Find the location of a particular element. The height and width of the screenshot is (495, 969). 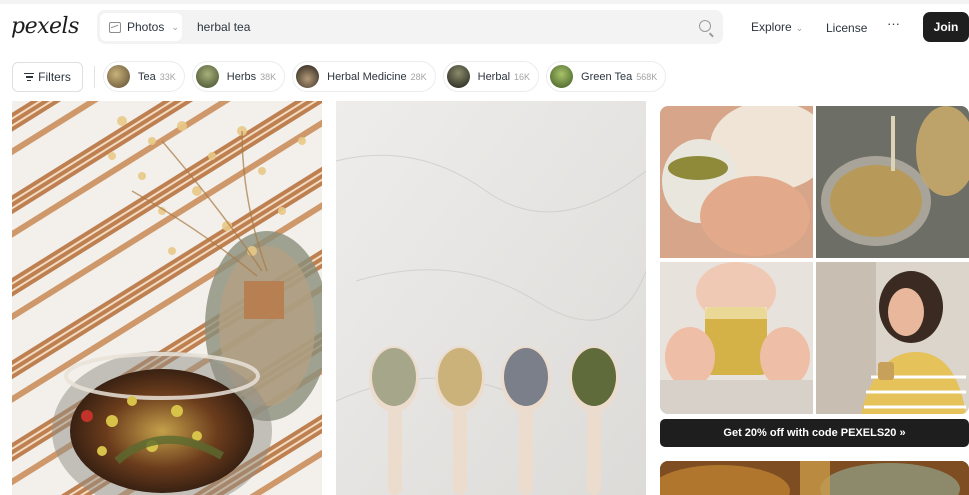

chip-green-tea: Green Tea 568K is located at coordinates (606, 76).